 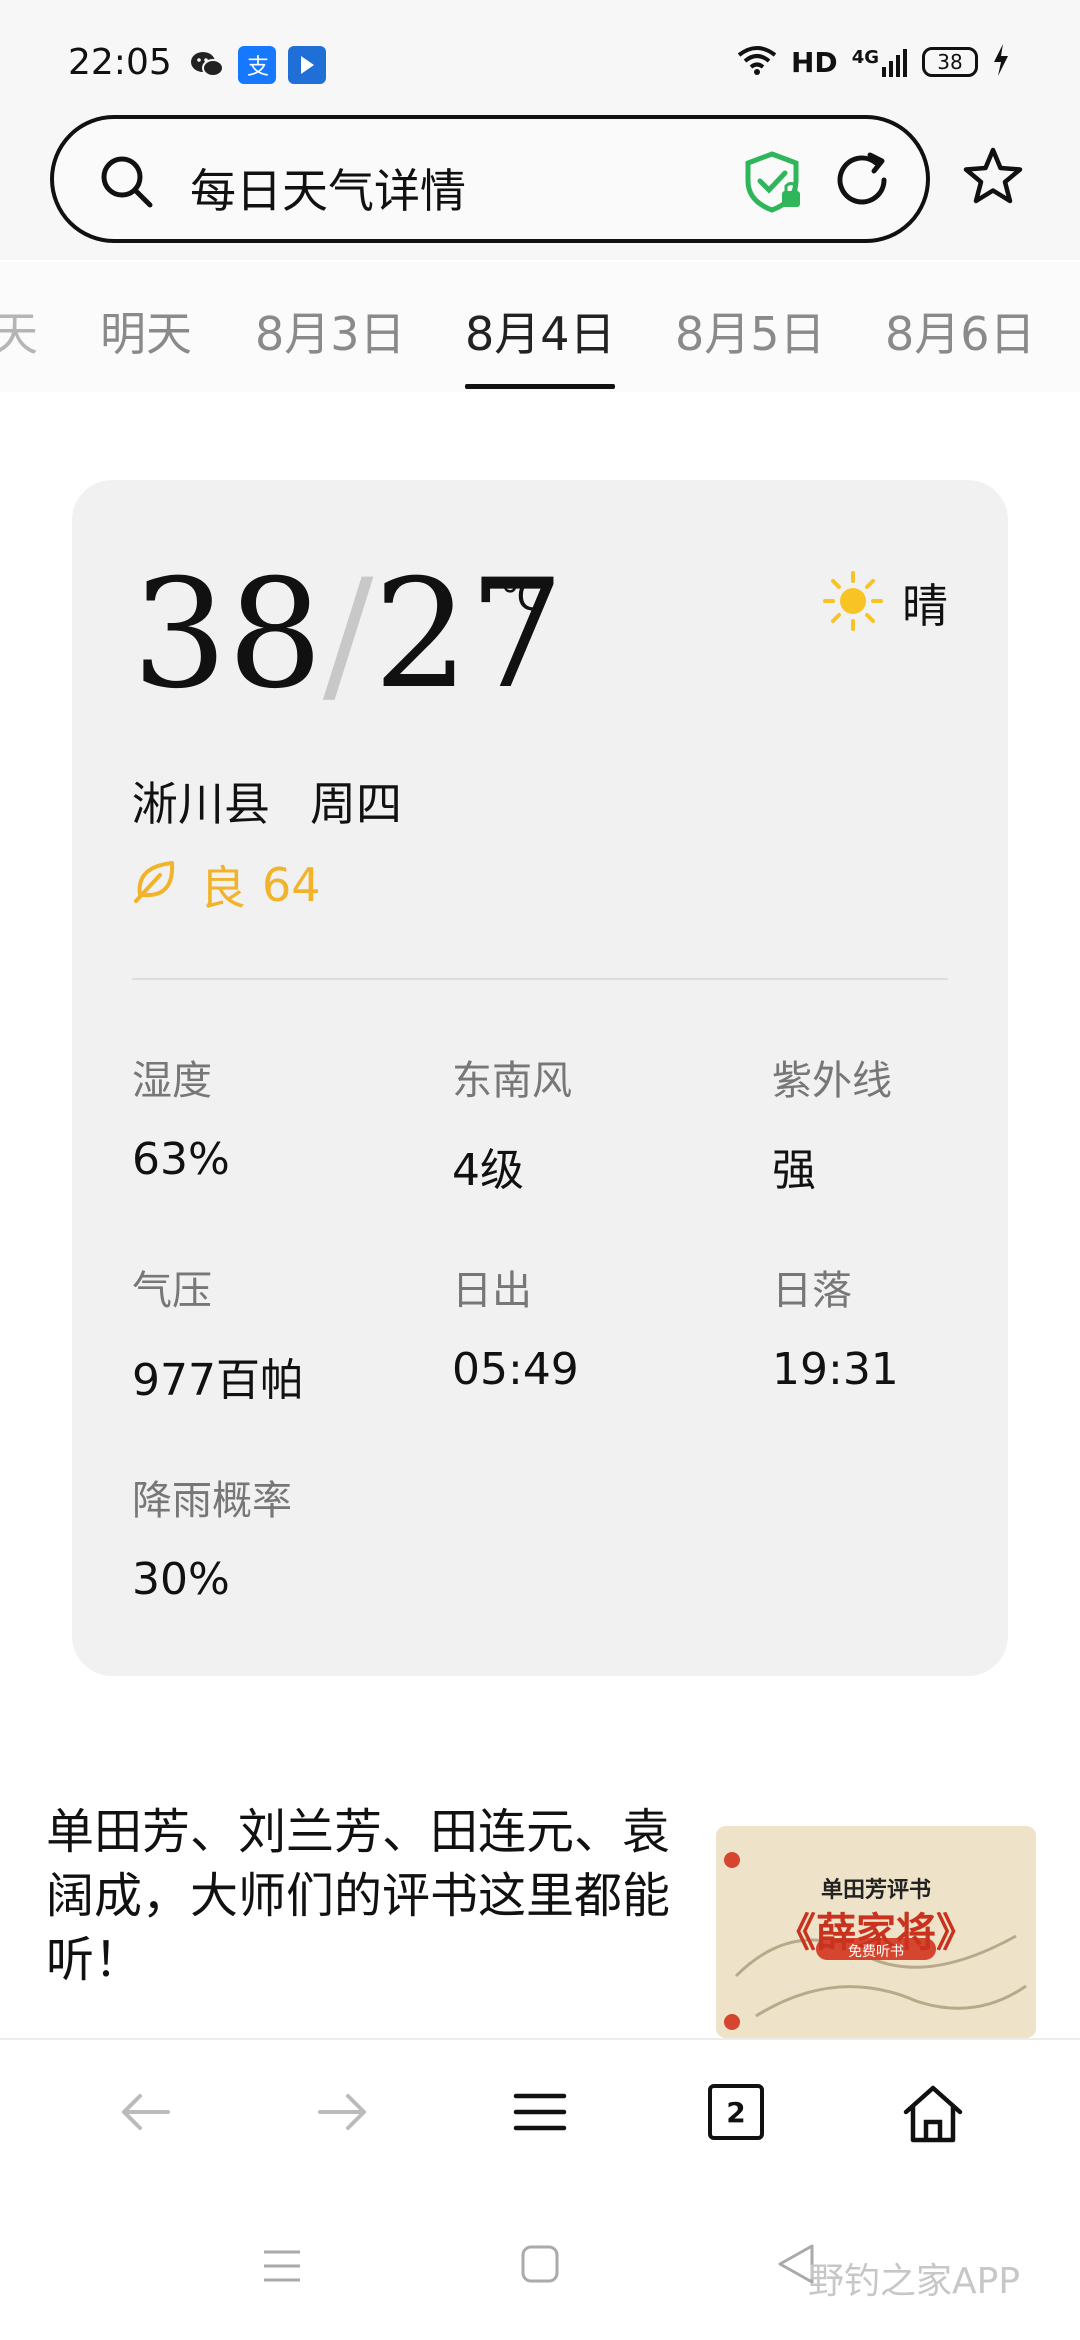 I want to click on tab-today: 天, so click(x=19, y=331).